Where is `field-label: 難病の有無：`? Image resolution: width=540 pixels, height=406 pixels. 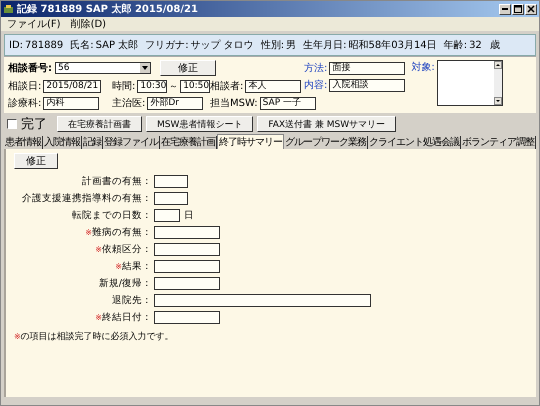
field-label: 難病の有無： is located at coordinates (122, 232).